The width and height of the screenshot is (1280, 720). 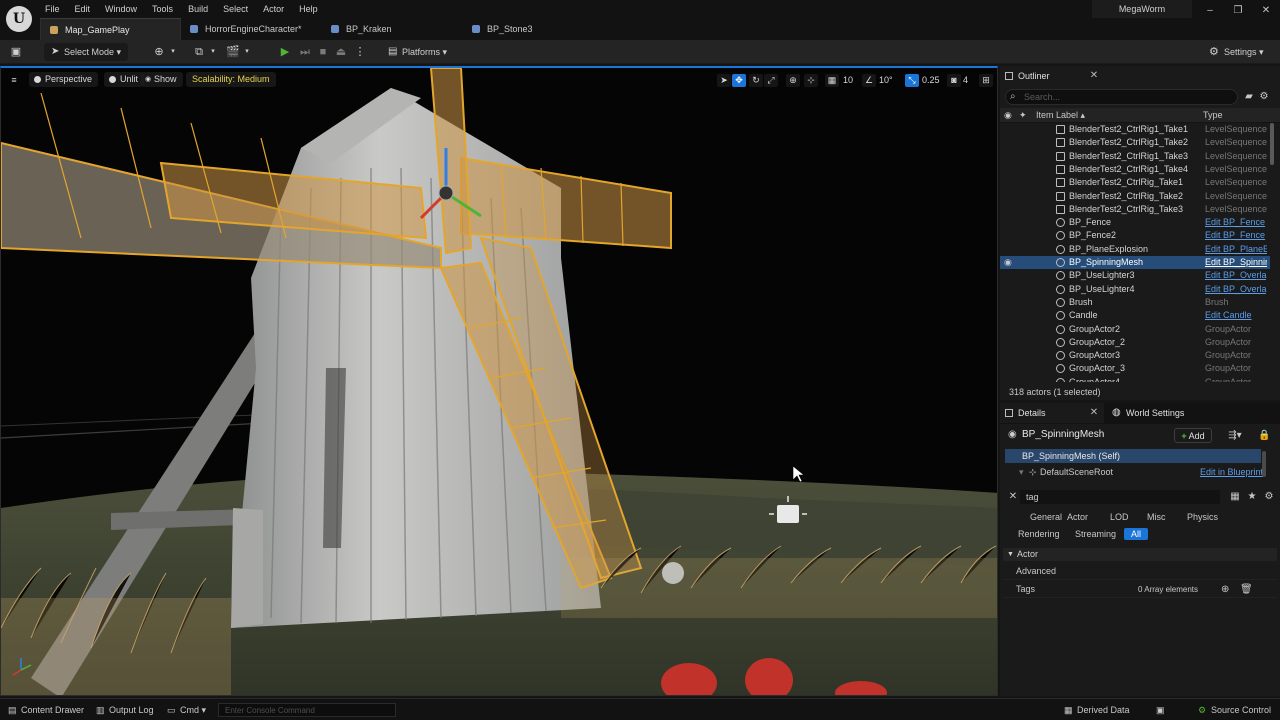 What do you see at coordinates (1135, 249) in the screenshot?
I see `outliner-row: BP_PlaneExplosion Edit BP_PlaneEx` at bounding box center [1135, 249].